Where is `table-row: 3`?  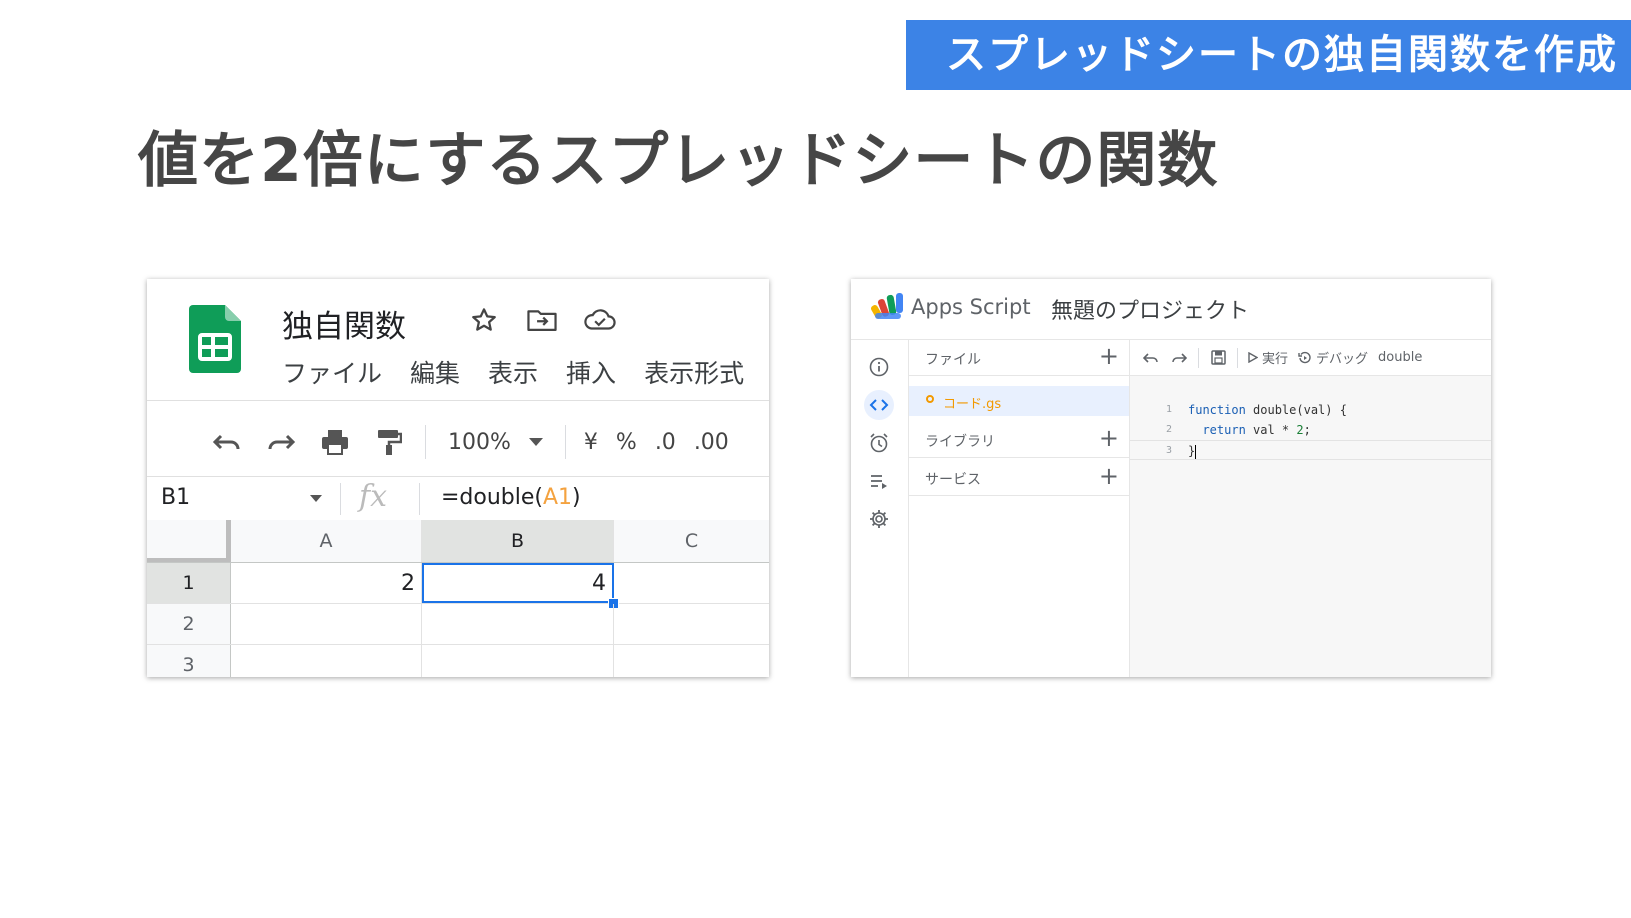
table-row: 3 is located at coordinates (458, 661).